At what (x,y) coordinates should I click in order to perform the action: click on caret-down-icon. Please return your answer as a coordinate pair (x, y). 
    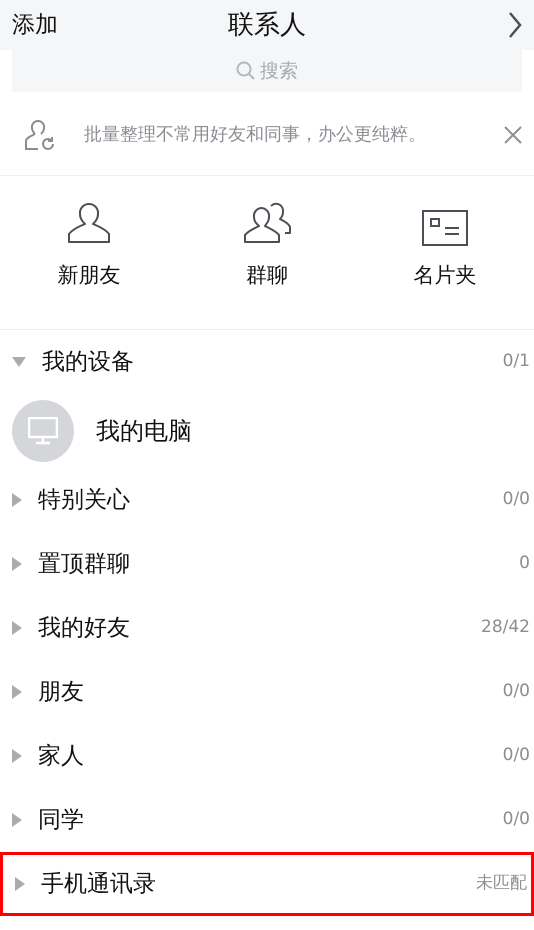
    Looking at the image, I should click on (19, 362).